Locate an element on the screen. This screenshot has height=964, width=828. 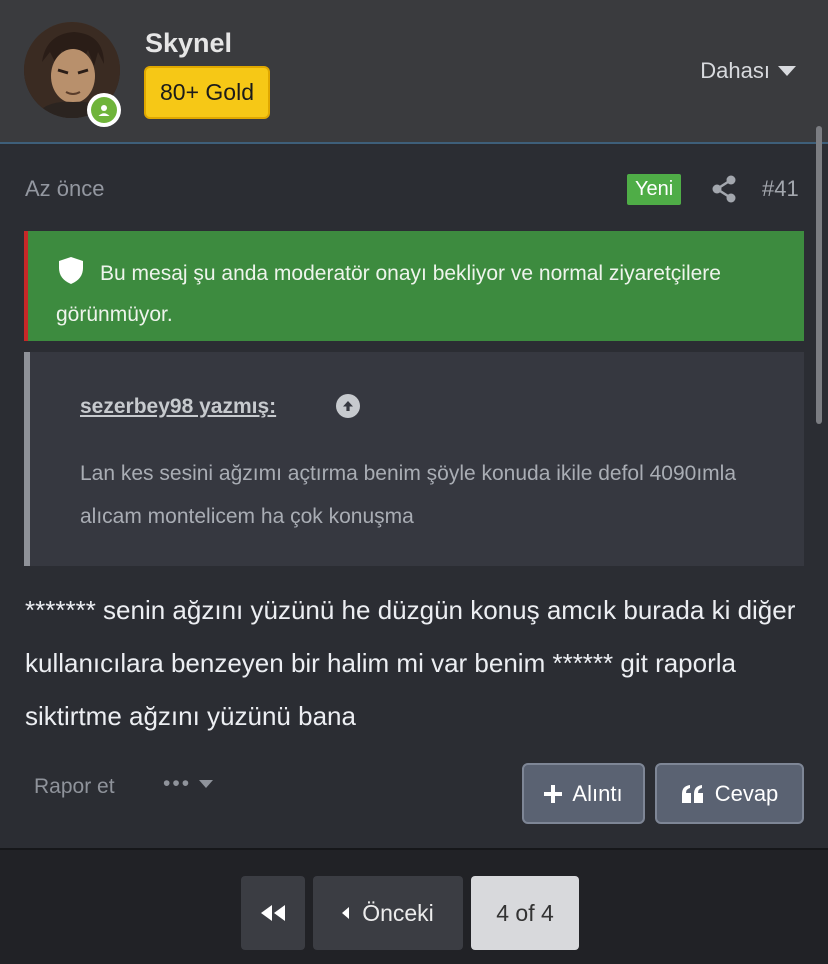
plus-icon is located at coordinates (553, 793).